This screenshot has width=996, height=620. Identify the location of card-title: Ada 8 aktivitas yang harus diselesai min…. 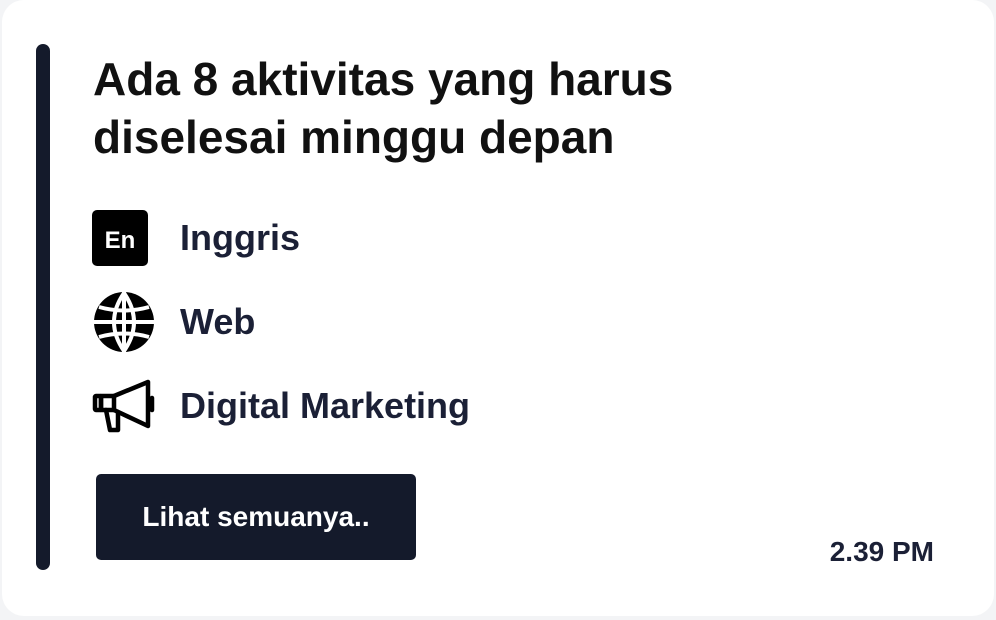
(383, 108).